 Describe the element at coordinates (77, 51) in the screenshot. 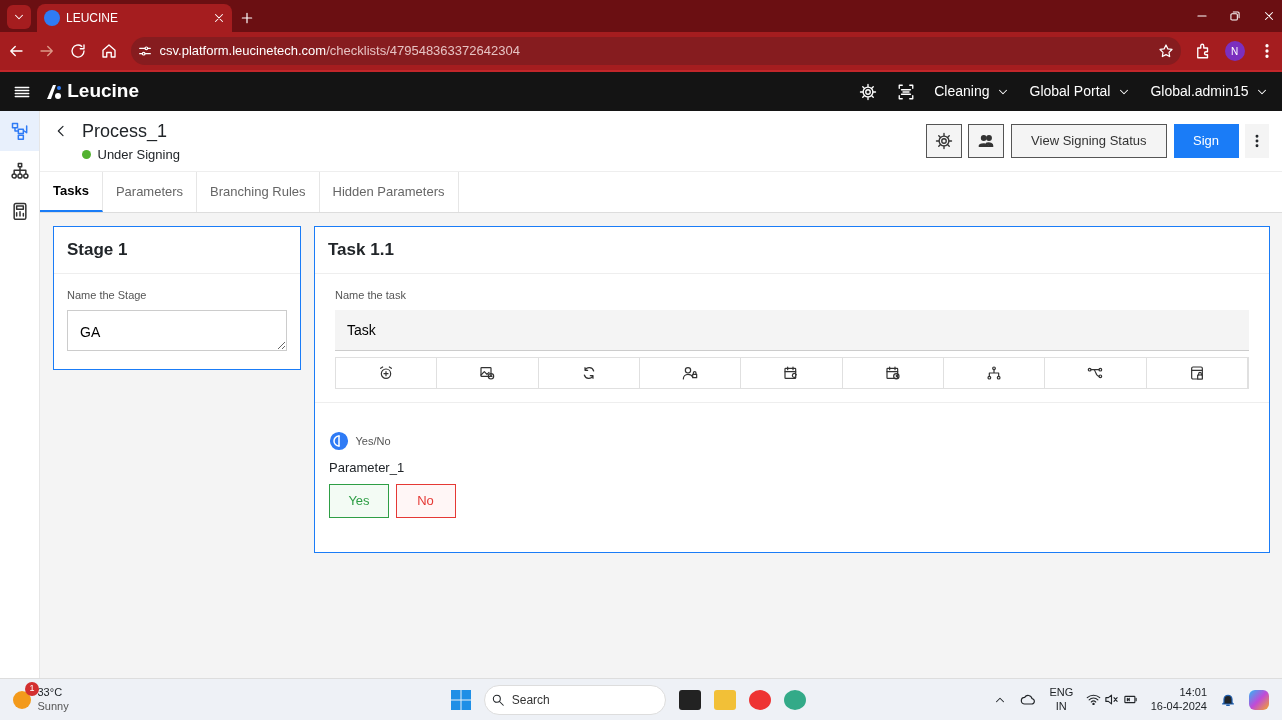

I see `reload-icon` at that location.